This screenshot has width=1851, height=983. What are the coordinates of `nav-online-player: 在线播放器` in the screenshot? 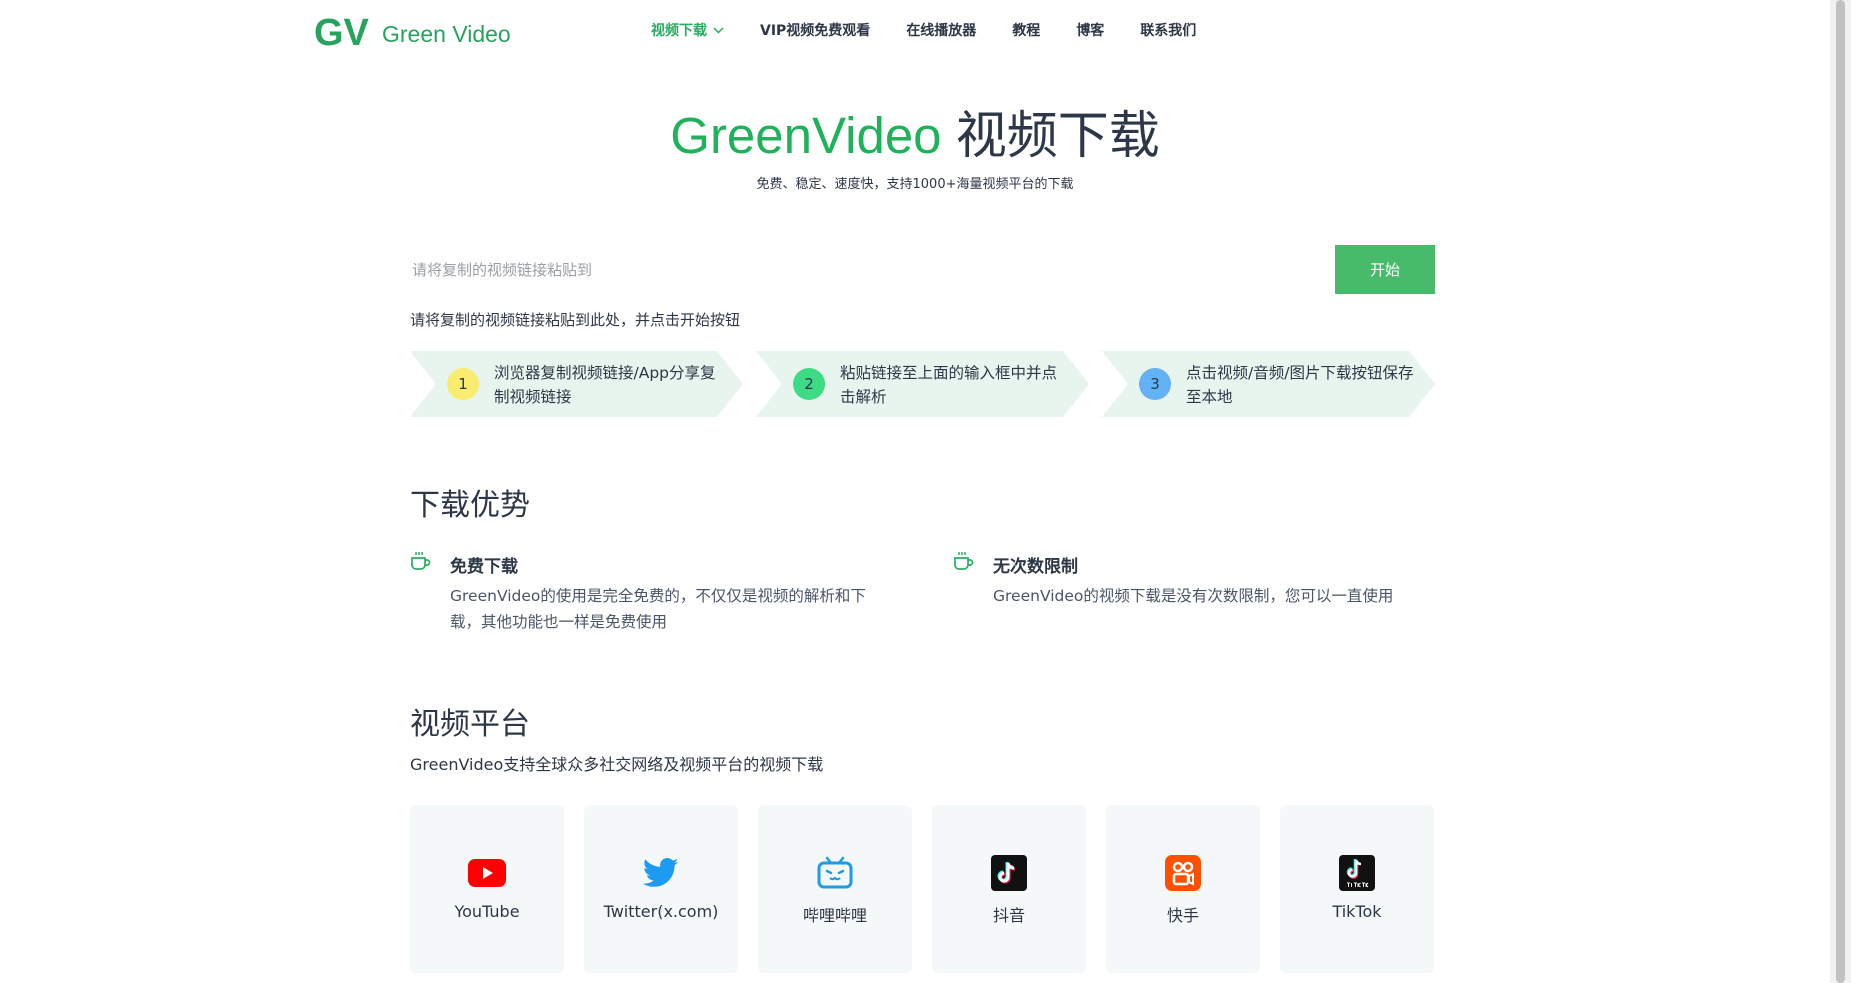 It's located at (941, 30).